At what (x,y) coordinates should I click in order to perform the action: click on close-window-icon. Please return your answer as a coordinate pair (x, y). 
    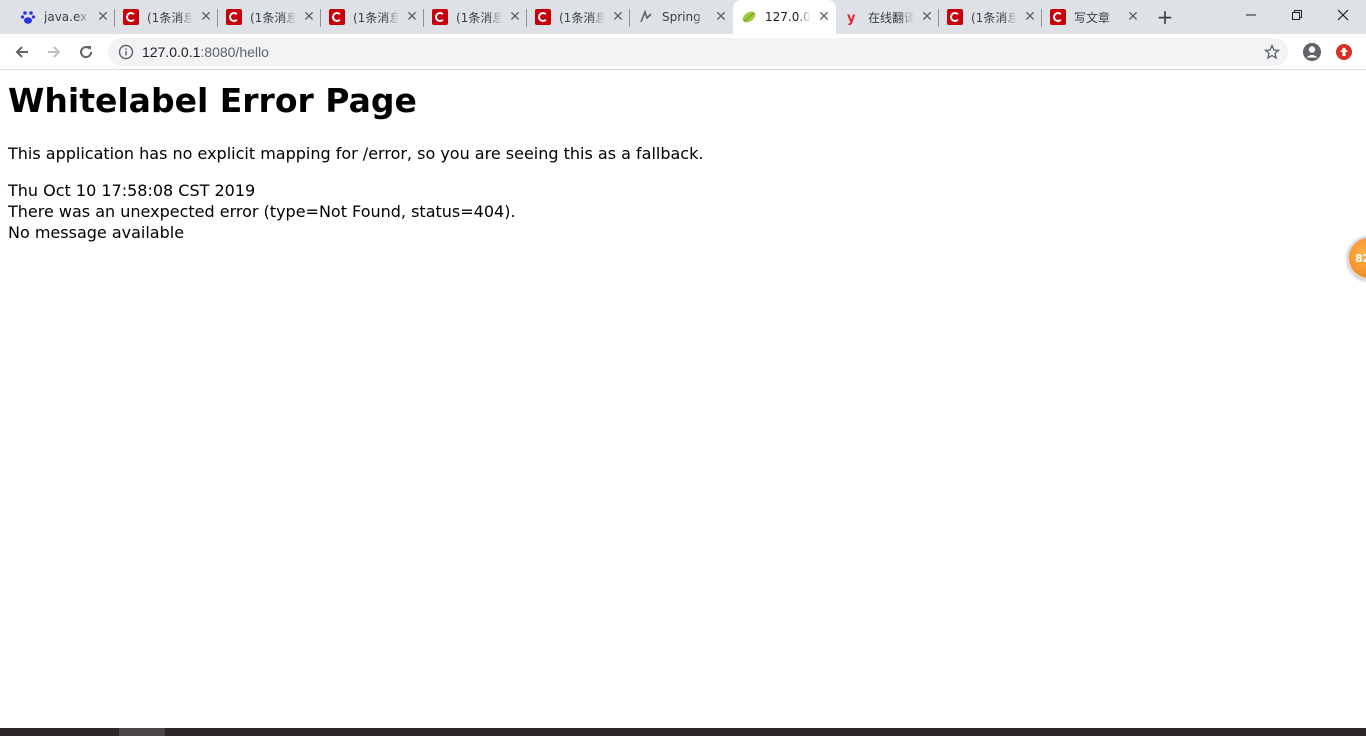
    Looking at the image, I should click on (1343, 15).